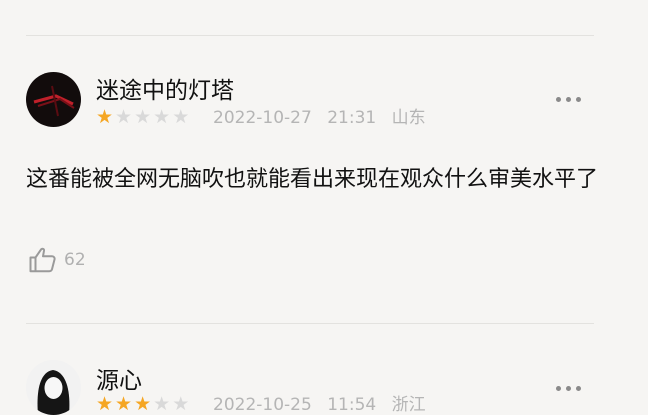 Image resolution: width=648 pixels, height=415 pixels. I want to click on star-rating: ★ ★ ★ ★ ★, so click(142, 117).